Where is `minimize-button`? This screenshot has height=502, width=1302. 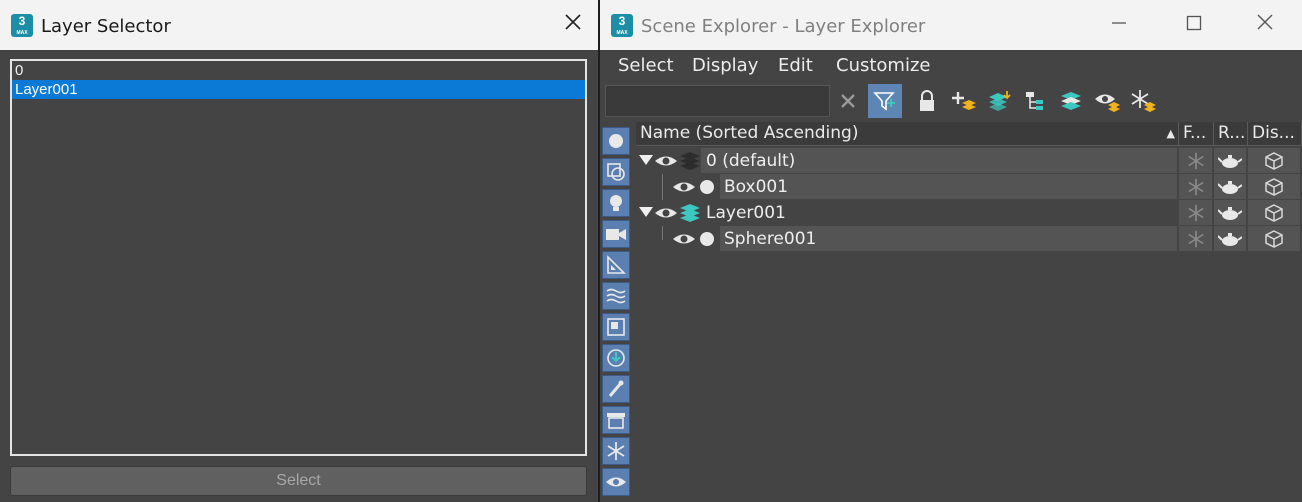 minimize-button is located at coordinates (1119, 25).